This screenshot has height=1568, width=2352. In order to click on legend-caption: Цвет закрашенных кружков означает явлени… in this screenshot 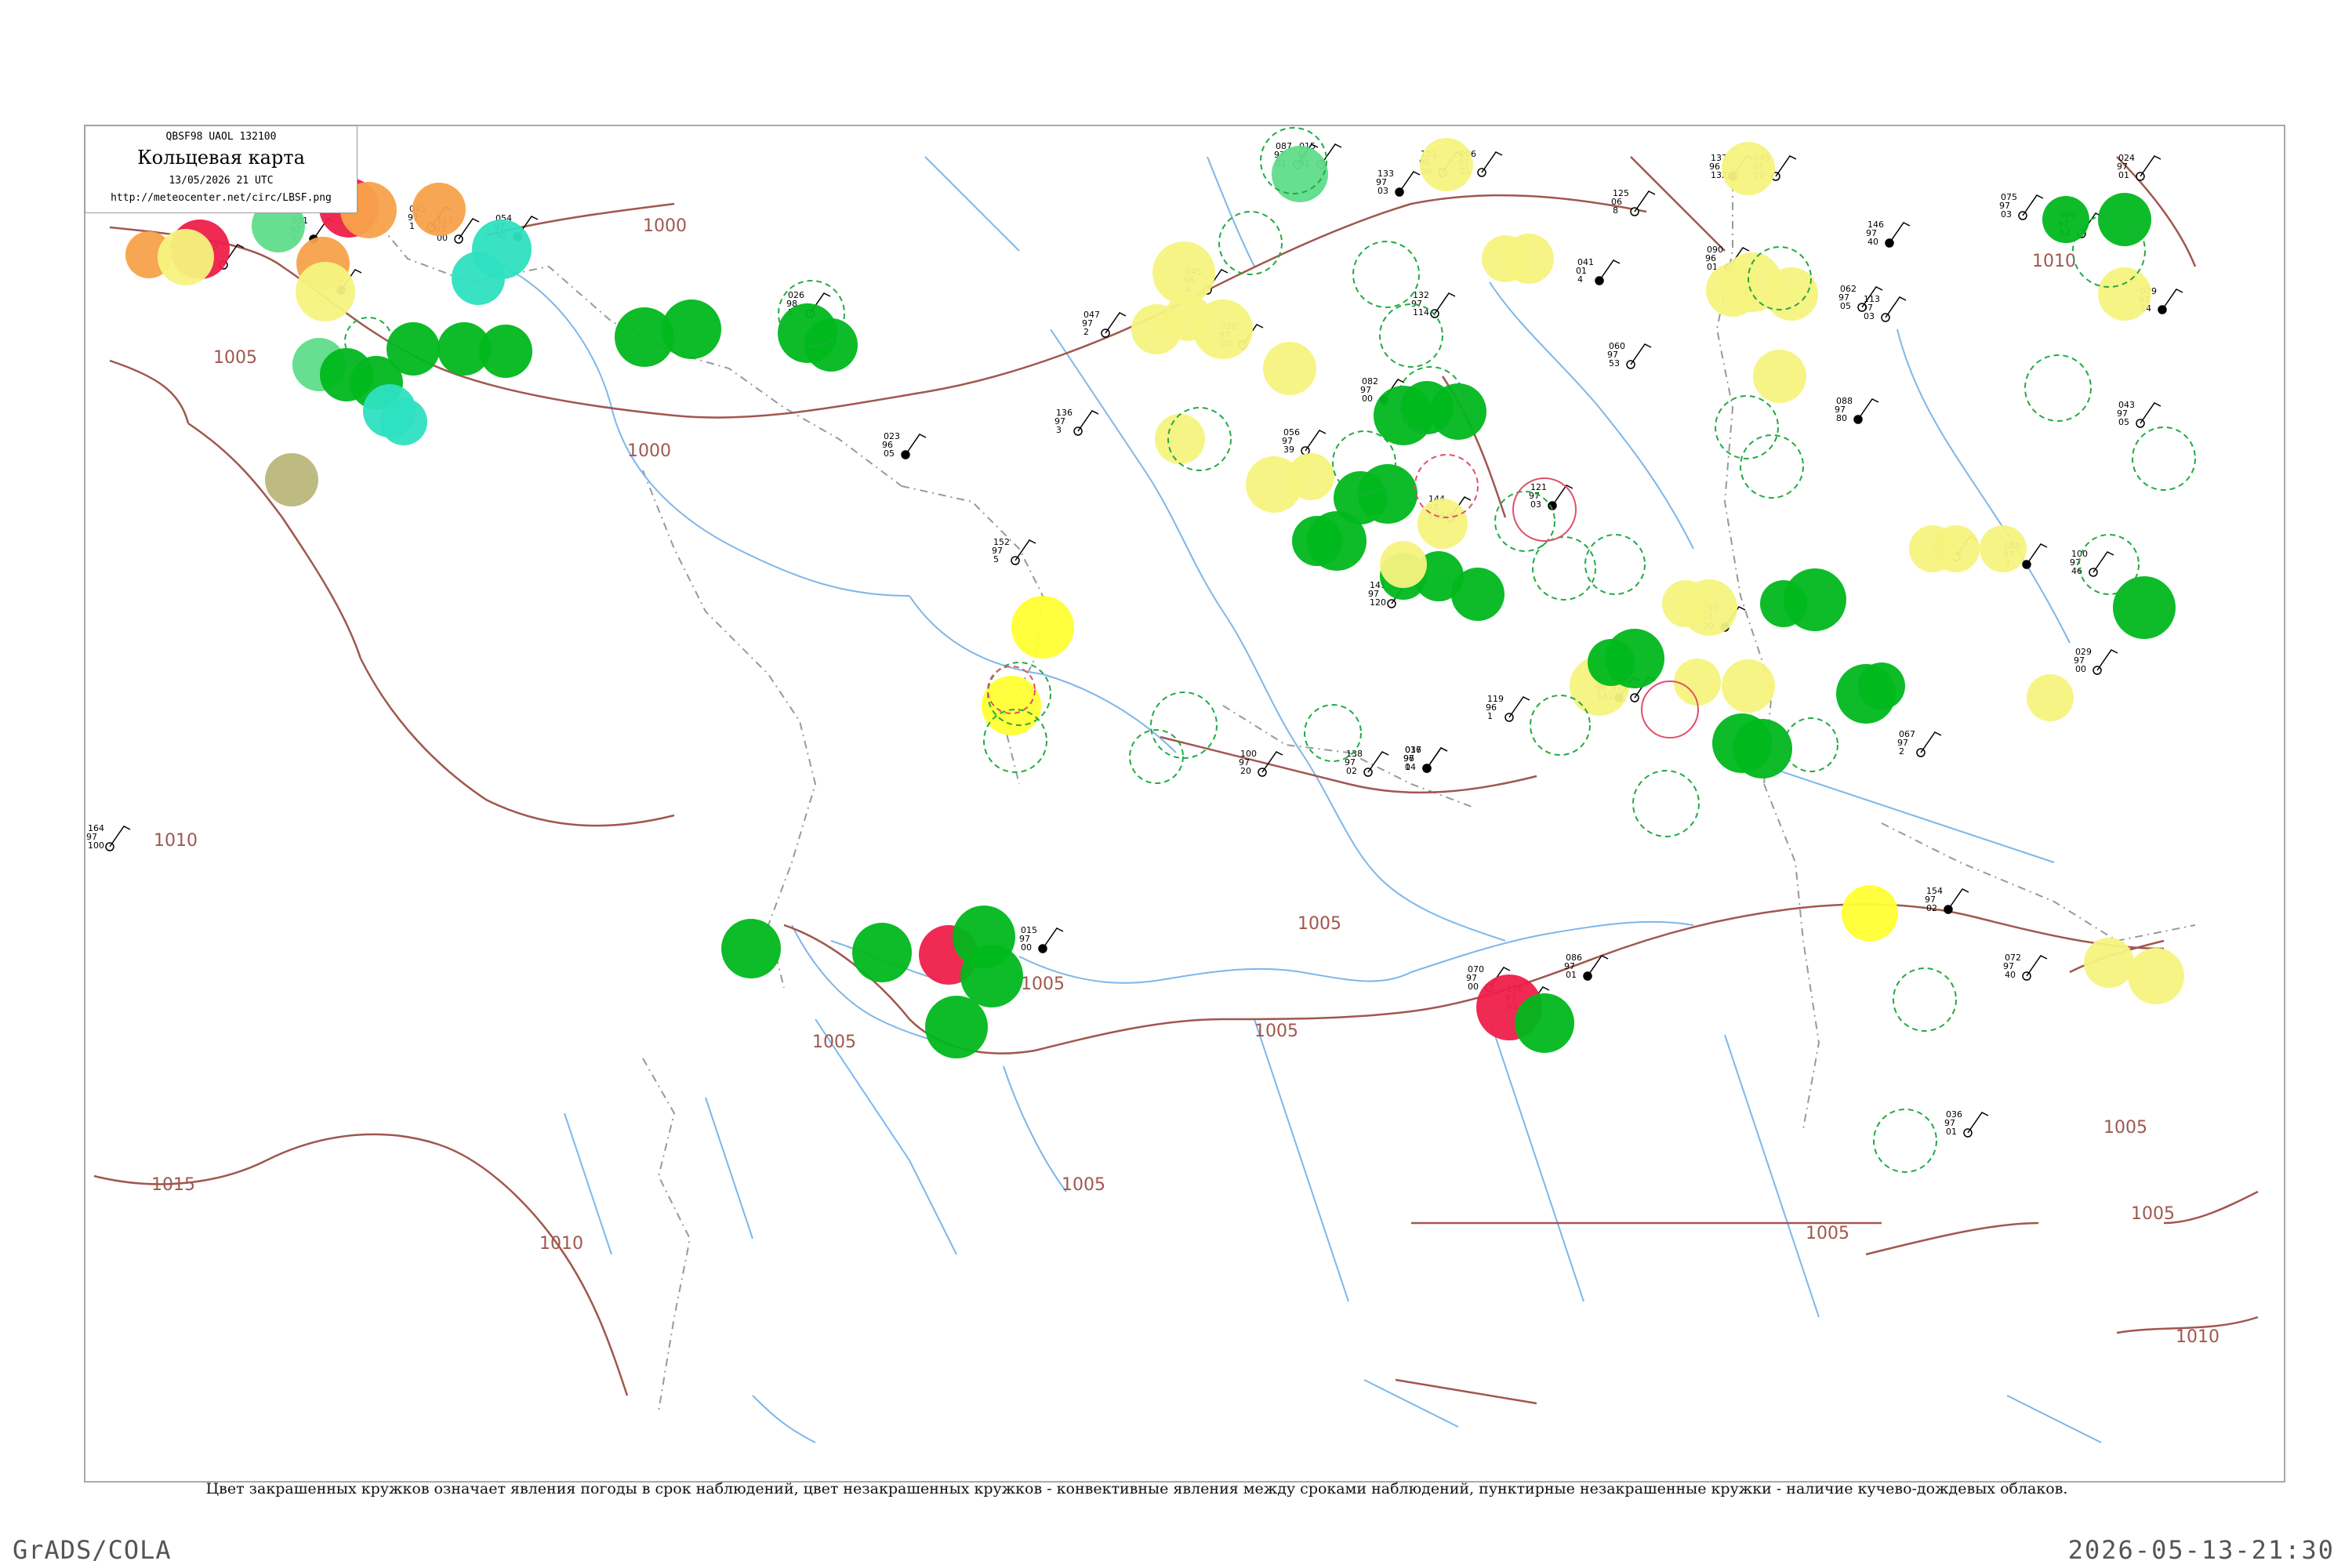, I will do `click(1136, 1488)`.